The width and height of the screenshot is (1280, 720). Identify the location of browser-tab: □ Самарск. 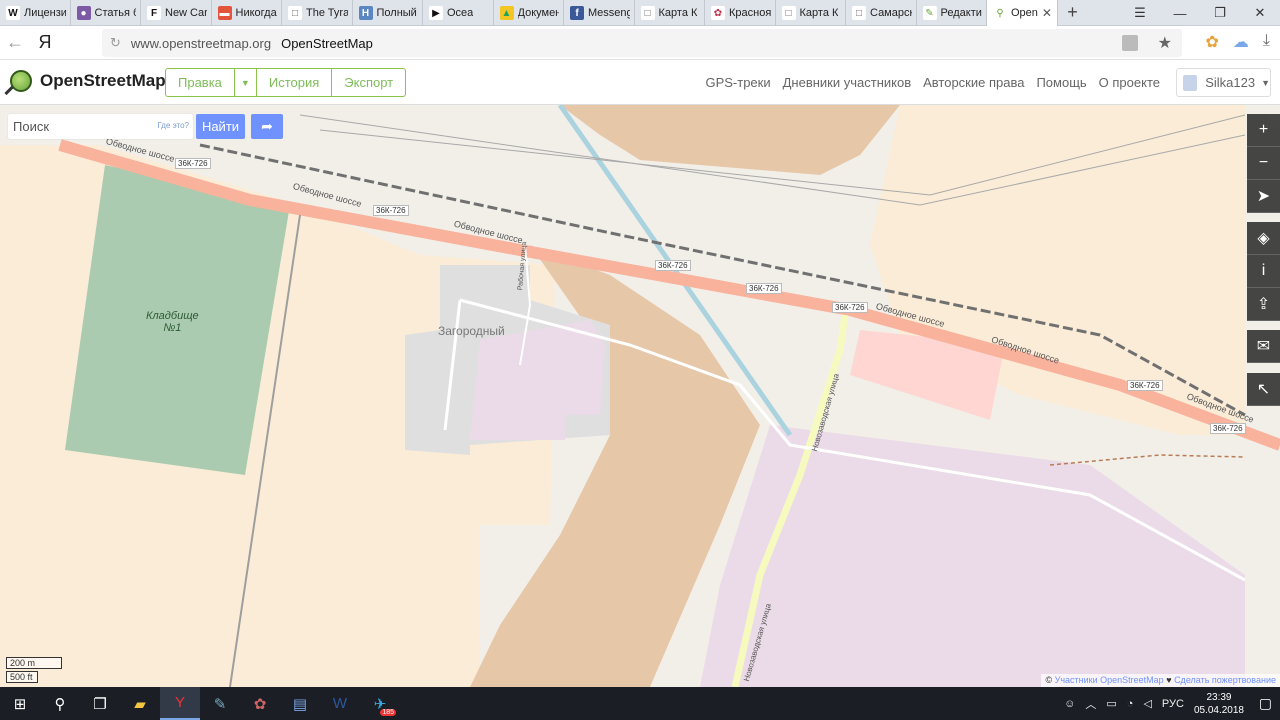
(881, 13).